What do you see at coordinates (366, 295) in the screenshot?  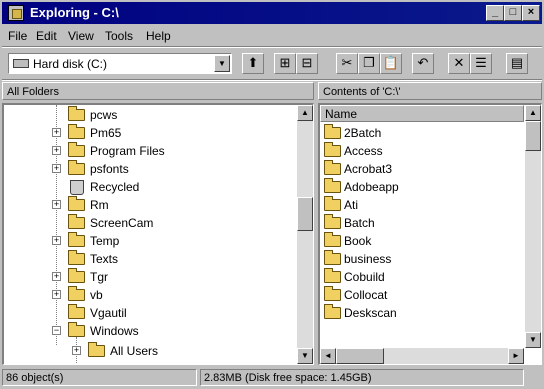 I see `list-item-label: Collocat` at bounding box center [366, 295].